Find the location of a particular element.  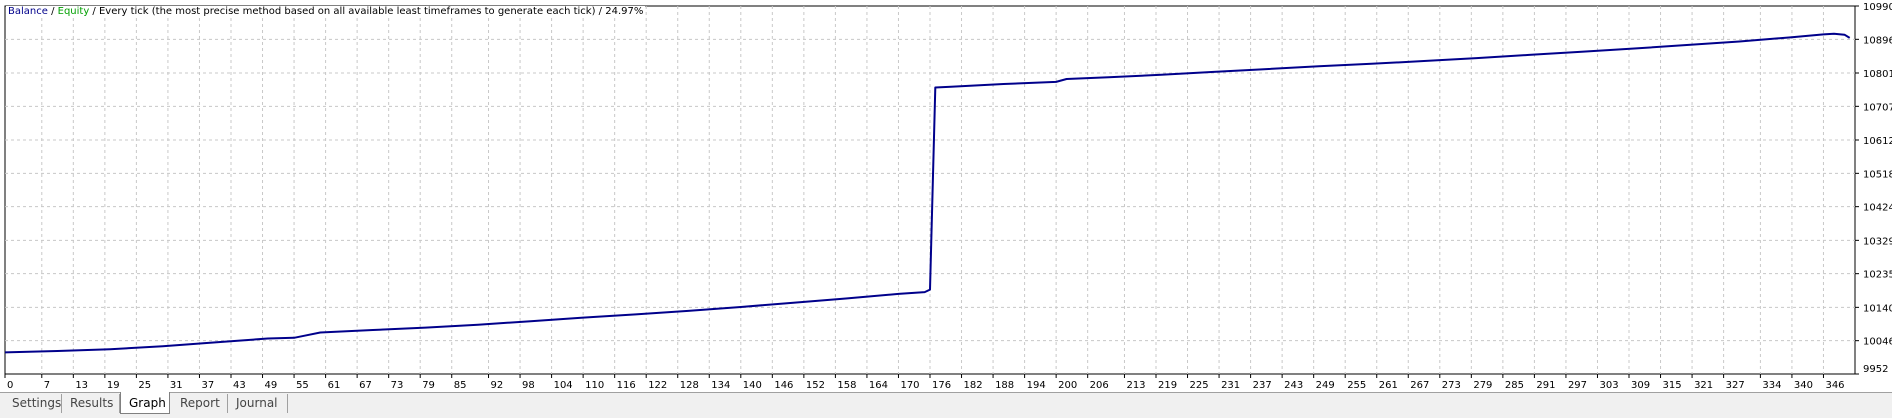

tab-bar: Settings Results Graph Report Journal is located at coordinates (946, 405).